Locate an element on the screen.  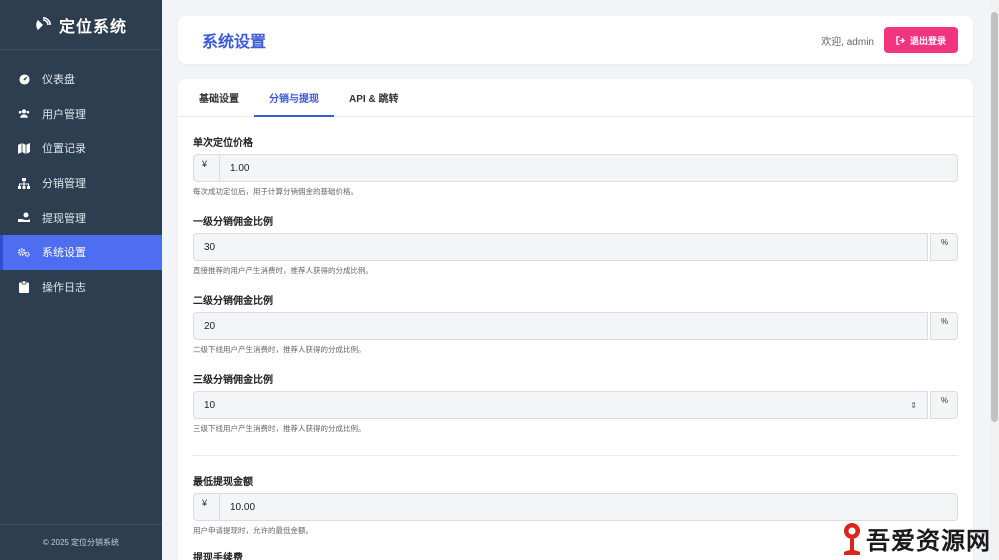
page-scrollbar is located at coordinates (994, 280).